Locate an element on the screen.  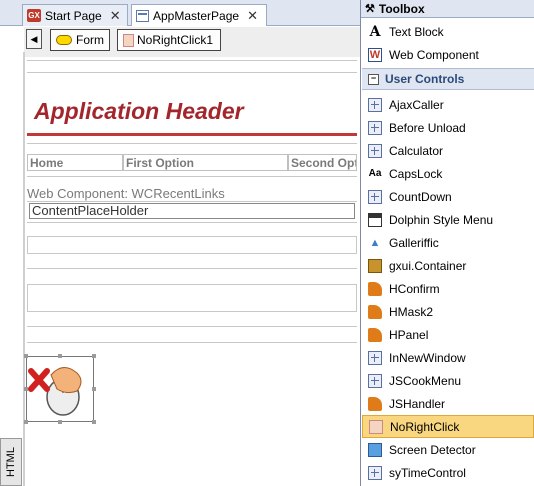
html-view-tab: HTML is located at coordinates (11, 462).